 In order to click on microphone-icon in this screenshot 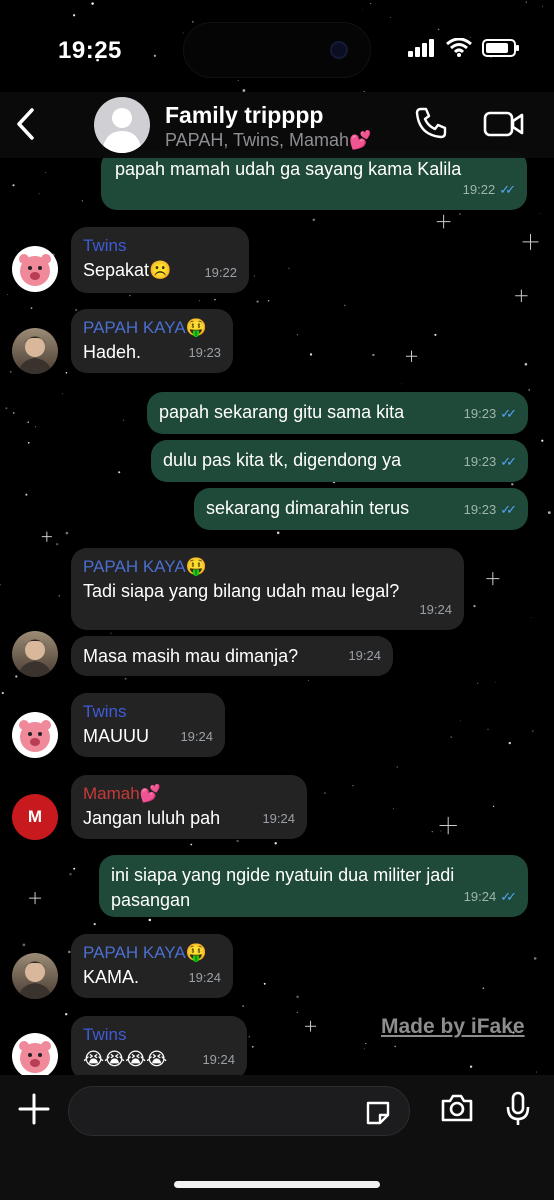, I will do `click(518, 1109)`.